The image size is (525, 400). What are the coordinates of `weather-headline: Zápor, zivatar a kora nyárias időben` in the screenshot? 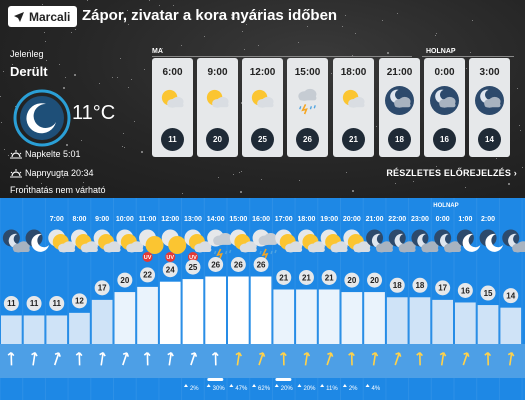 It's located at (210, 15).